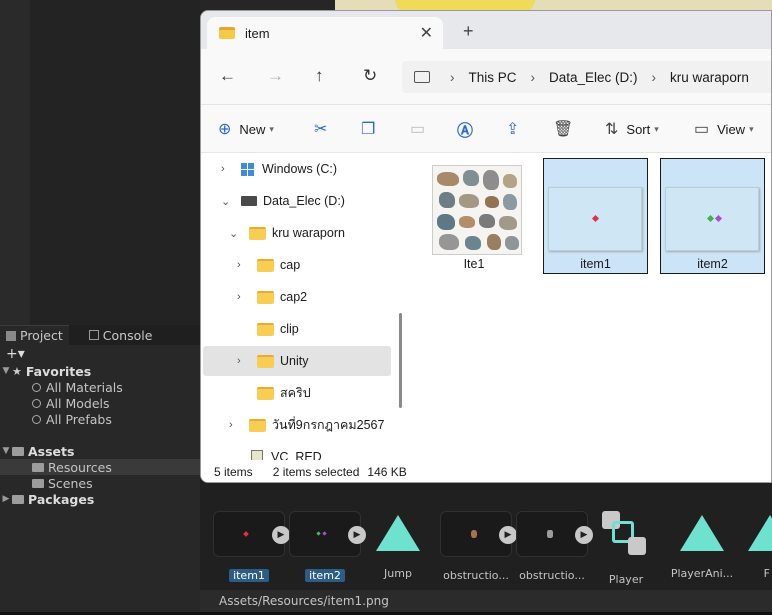  What do you see at coordinates (724, 129) in the screenshot?
I see `view-button: ▭ View ▾` at bounding box center [724, 129].